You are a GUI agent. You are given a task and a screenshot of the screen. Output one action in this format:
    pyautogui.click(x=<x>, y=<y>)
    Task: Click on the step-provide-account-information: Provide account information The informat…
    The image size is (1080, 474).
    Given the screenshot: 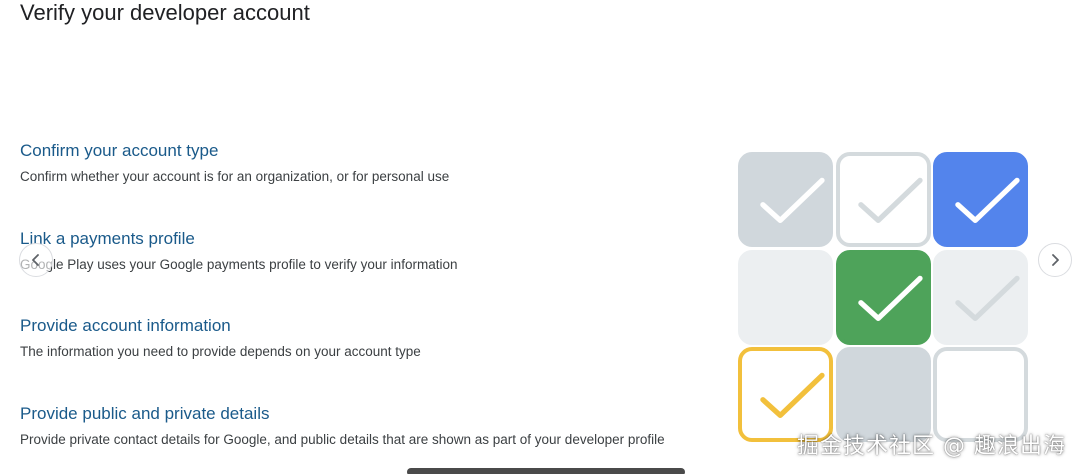 What is the action you would take?
    pyautogui.click(x=370, y=359)
    